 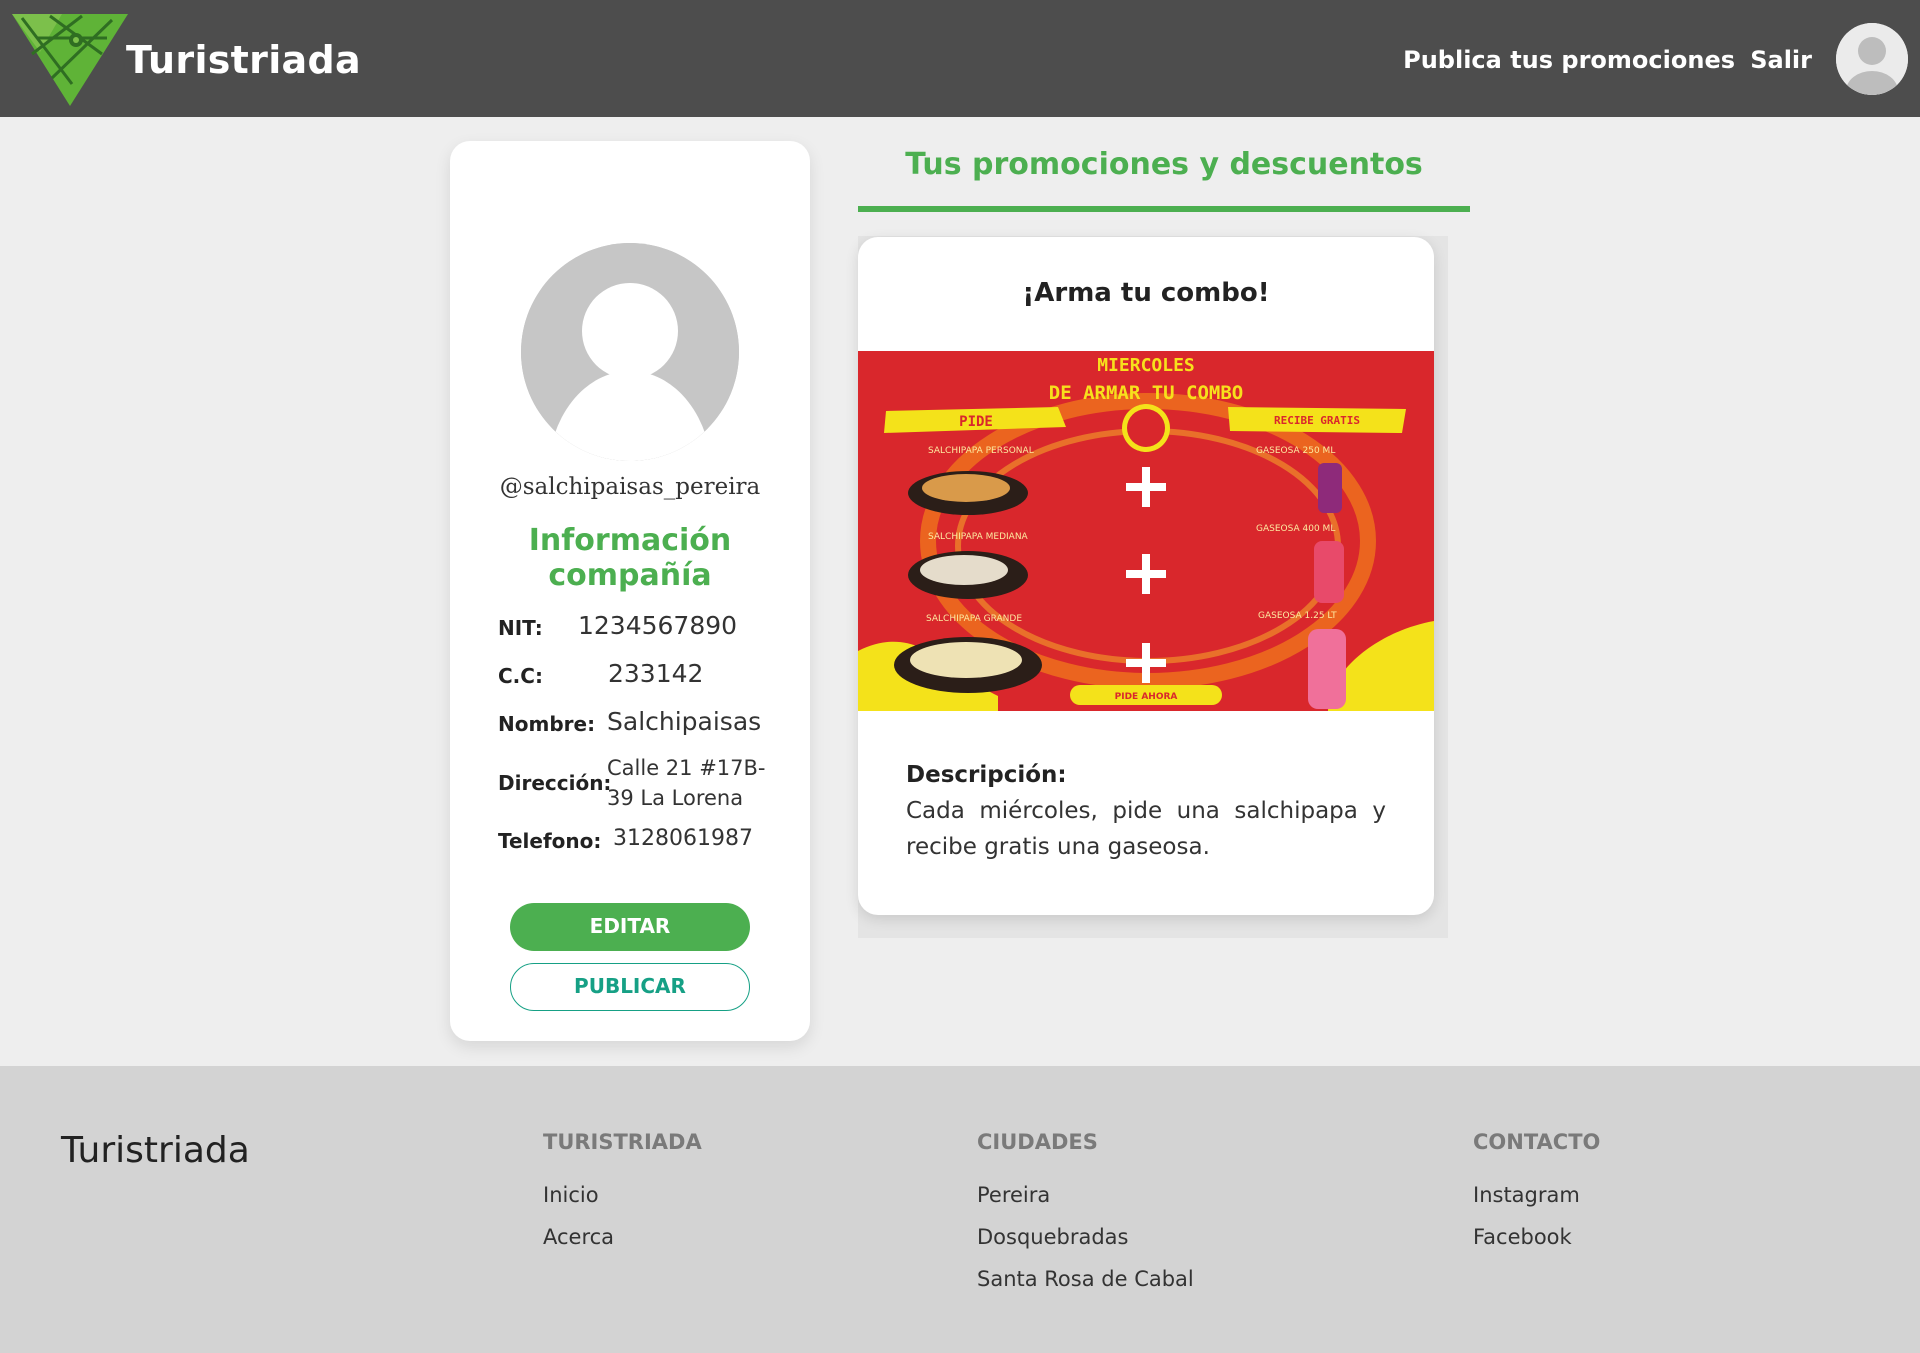 I want to click on image-item-right-1: GASEOSA 250 ML, so click(x=1295, y=451).